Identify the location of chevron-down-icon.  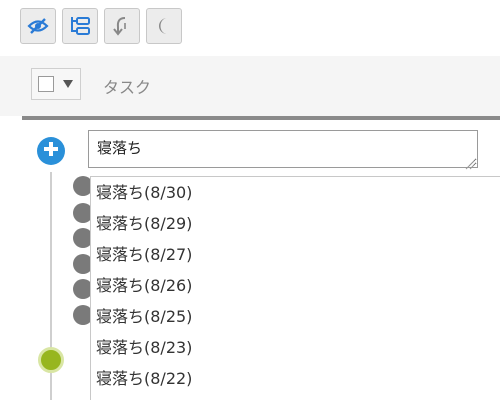
(68, 84).